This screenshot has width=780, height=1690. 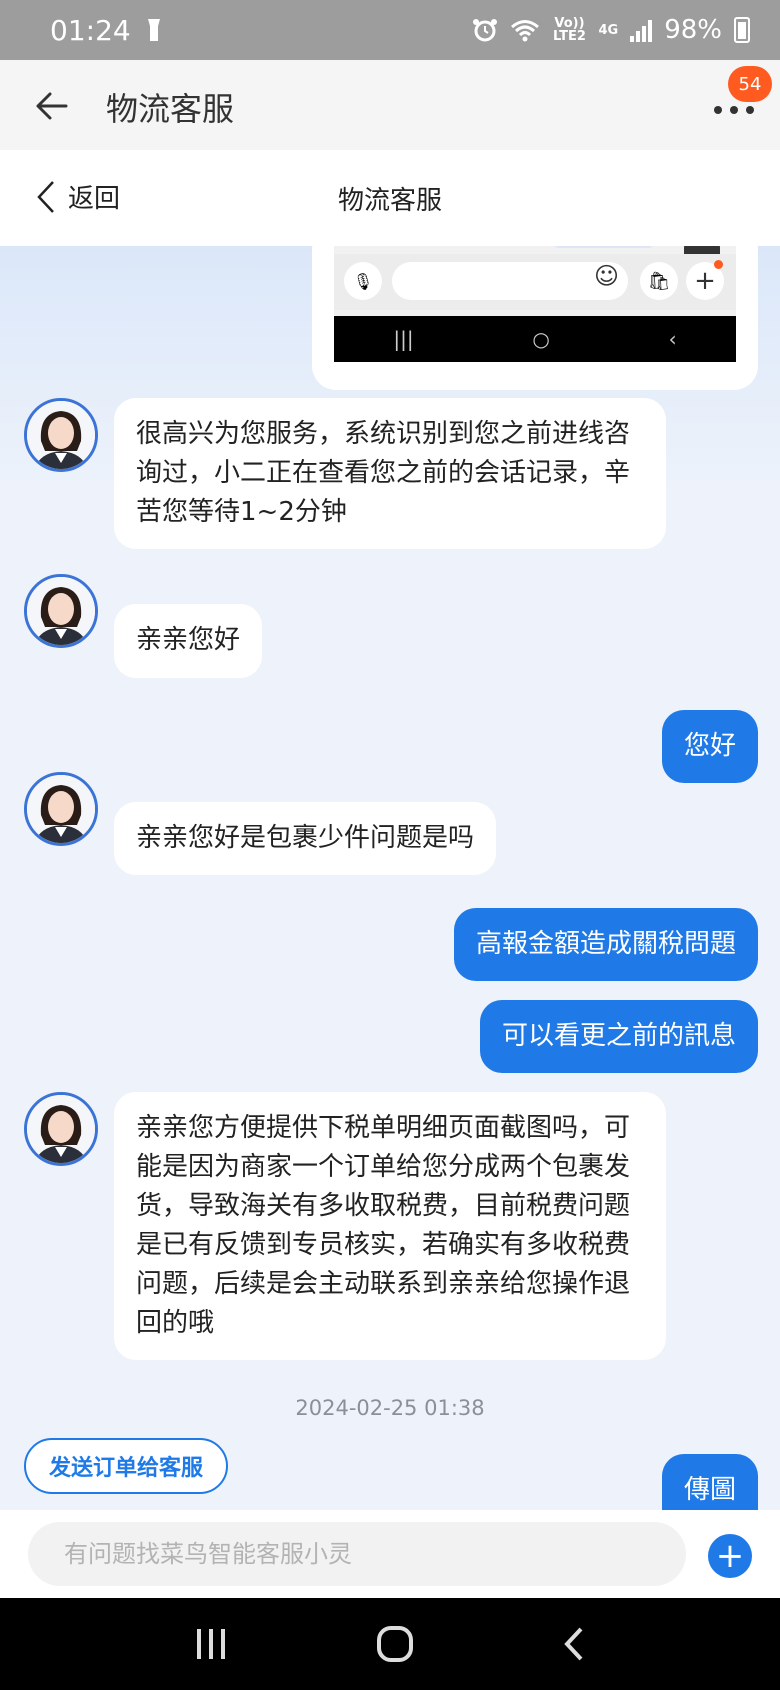 What do you see at coordinates (389, 201) in the screenshot?
I see `chat-title: 物流客服` at bounding box center [389, 201].